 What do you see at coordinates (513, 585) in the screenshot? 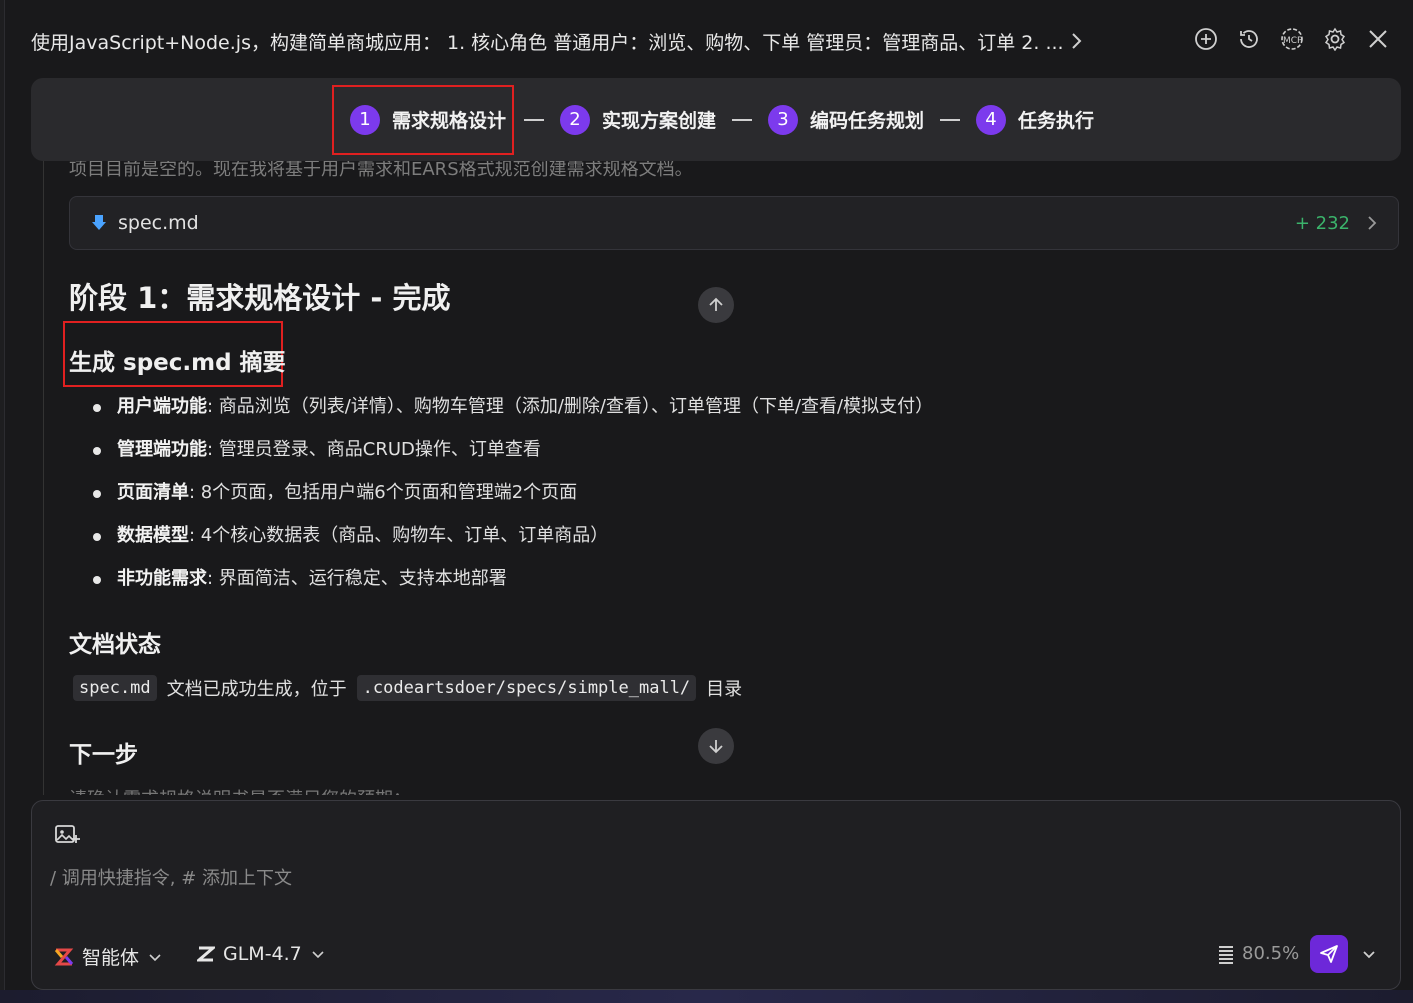
I see `list-item: 非功能需求: 界面简洁、运行稳定、支持本地部署` at bounding box center [513, 585].